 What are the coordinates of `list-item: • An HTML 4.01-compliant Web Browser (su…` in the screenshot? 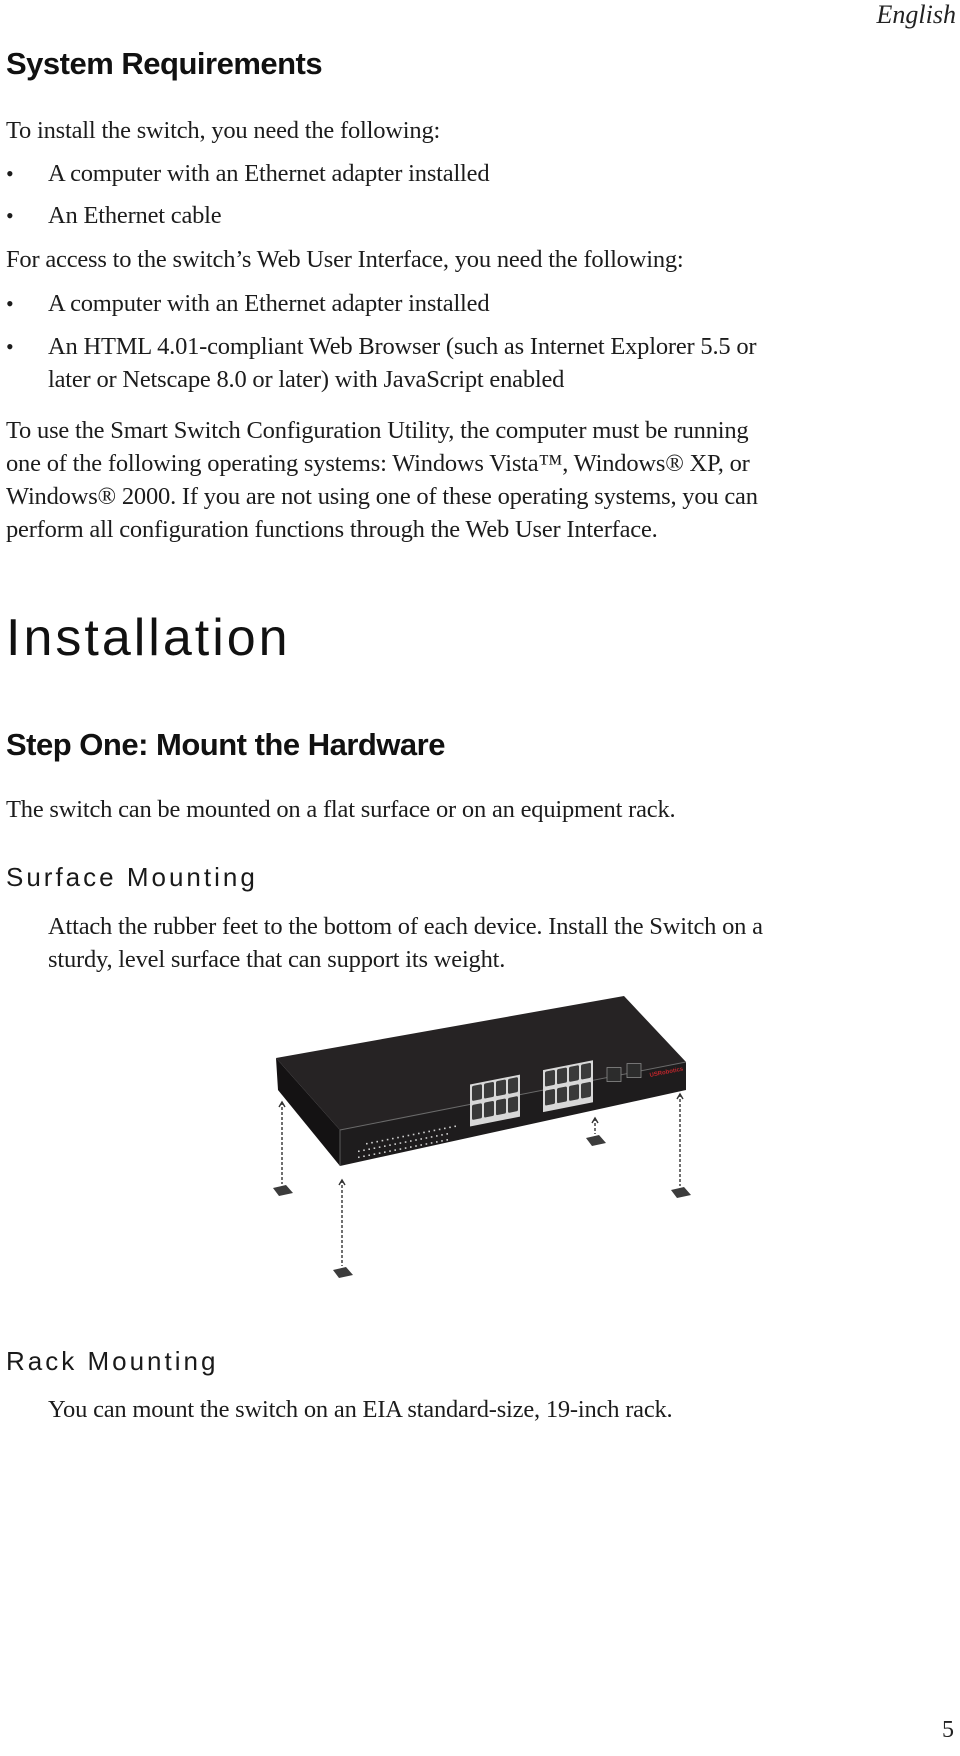 It's located at (480, 365).